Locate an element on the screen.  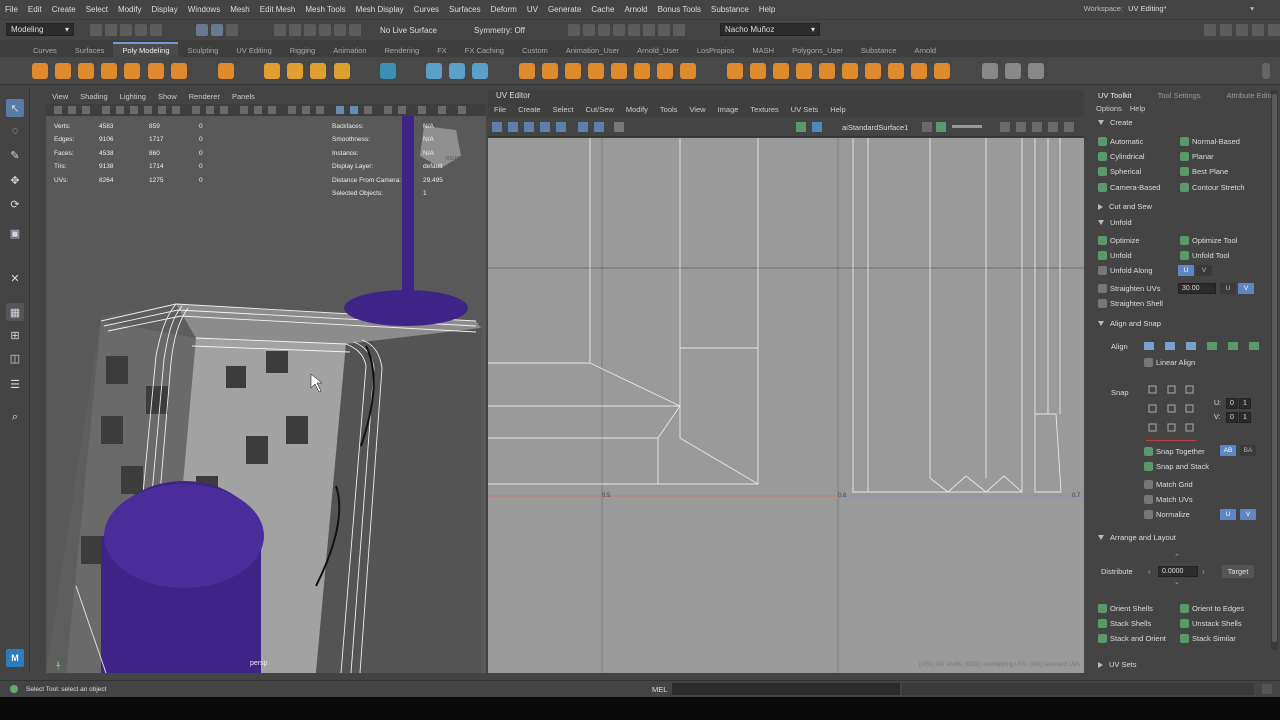
snap-grid-icons is located at coordinates (1173, 409).